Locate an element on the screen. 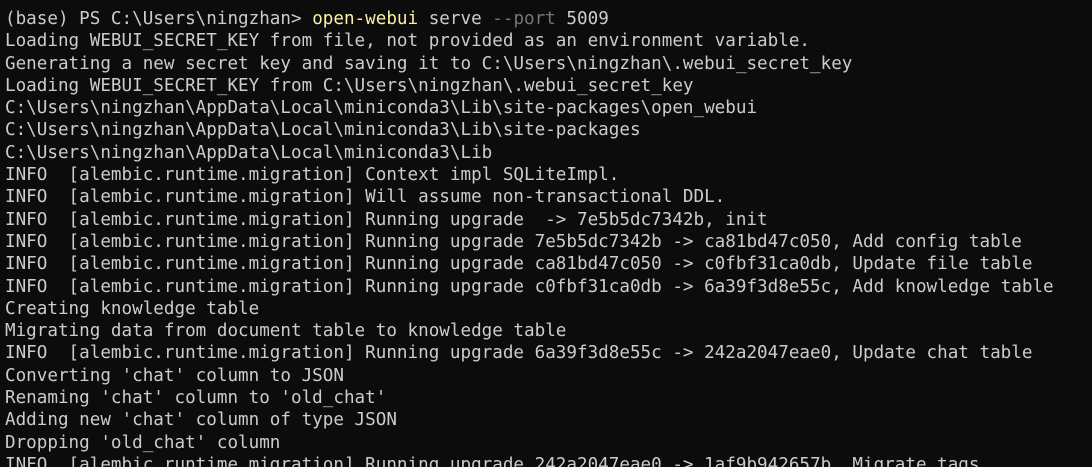 The image size is (1092, 467). command-args: serve is located at coordinates (455, 19).